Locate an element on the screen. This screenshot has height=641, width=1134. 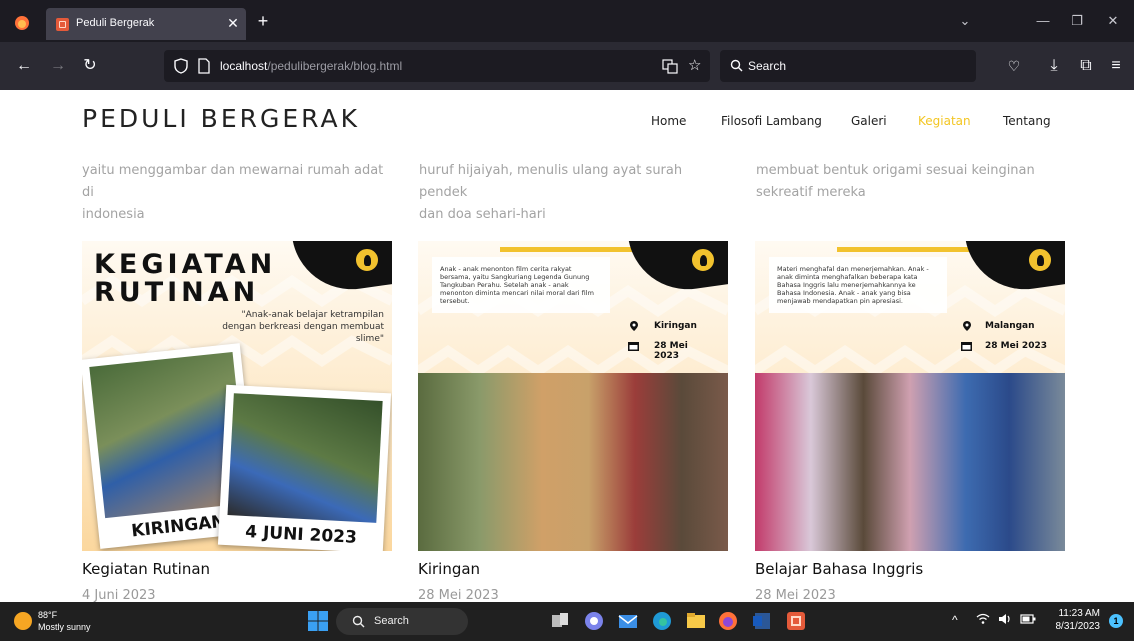
clock-time: 11:23 AM is located at coordinates (1079, 613).